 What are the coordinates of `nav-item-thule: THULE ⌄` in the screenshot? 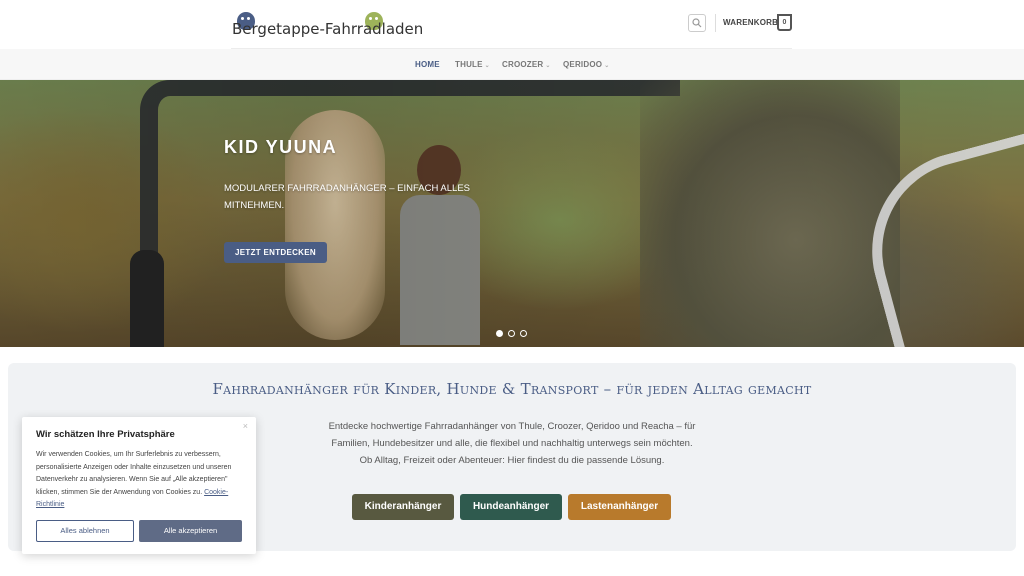 It's located at (472, 64).